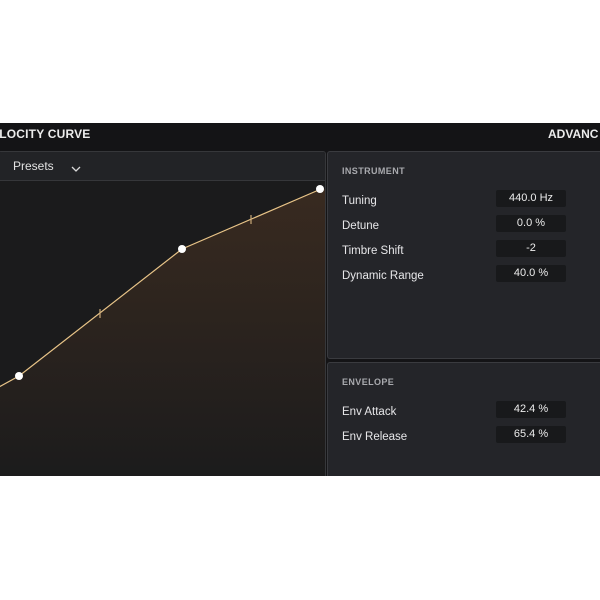  I want to click on tuning-label: Tuning, so click(359, 201).